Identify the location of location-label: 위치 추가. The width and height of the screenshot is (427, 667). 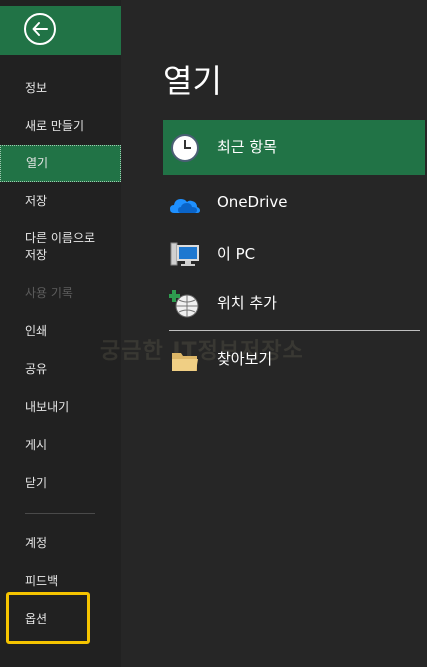
(247, 303).